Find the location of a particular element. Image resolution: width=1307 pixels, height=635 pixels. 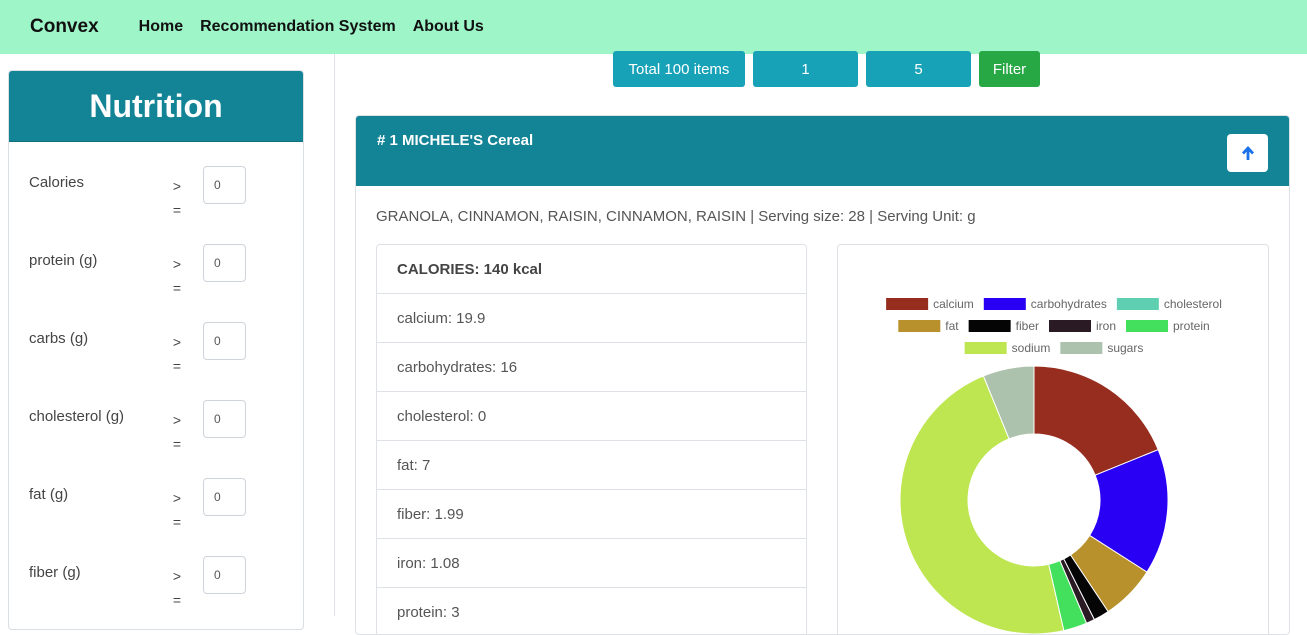

page-size-button: 5 is located at coordinates (918, 69).